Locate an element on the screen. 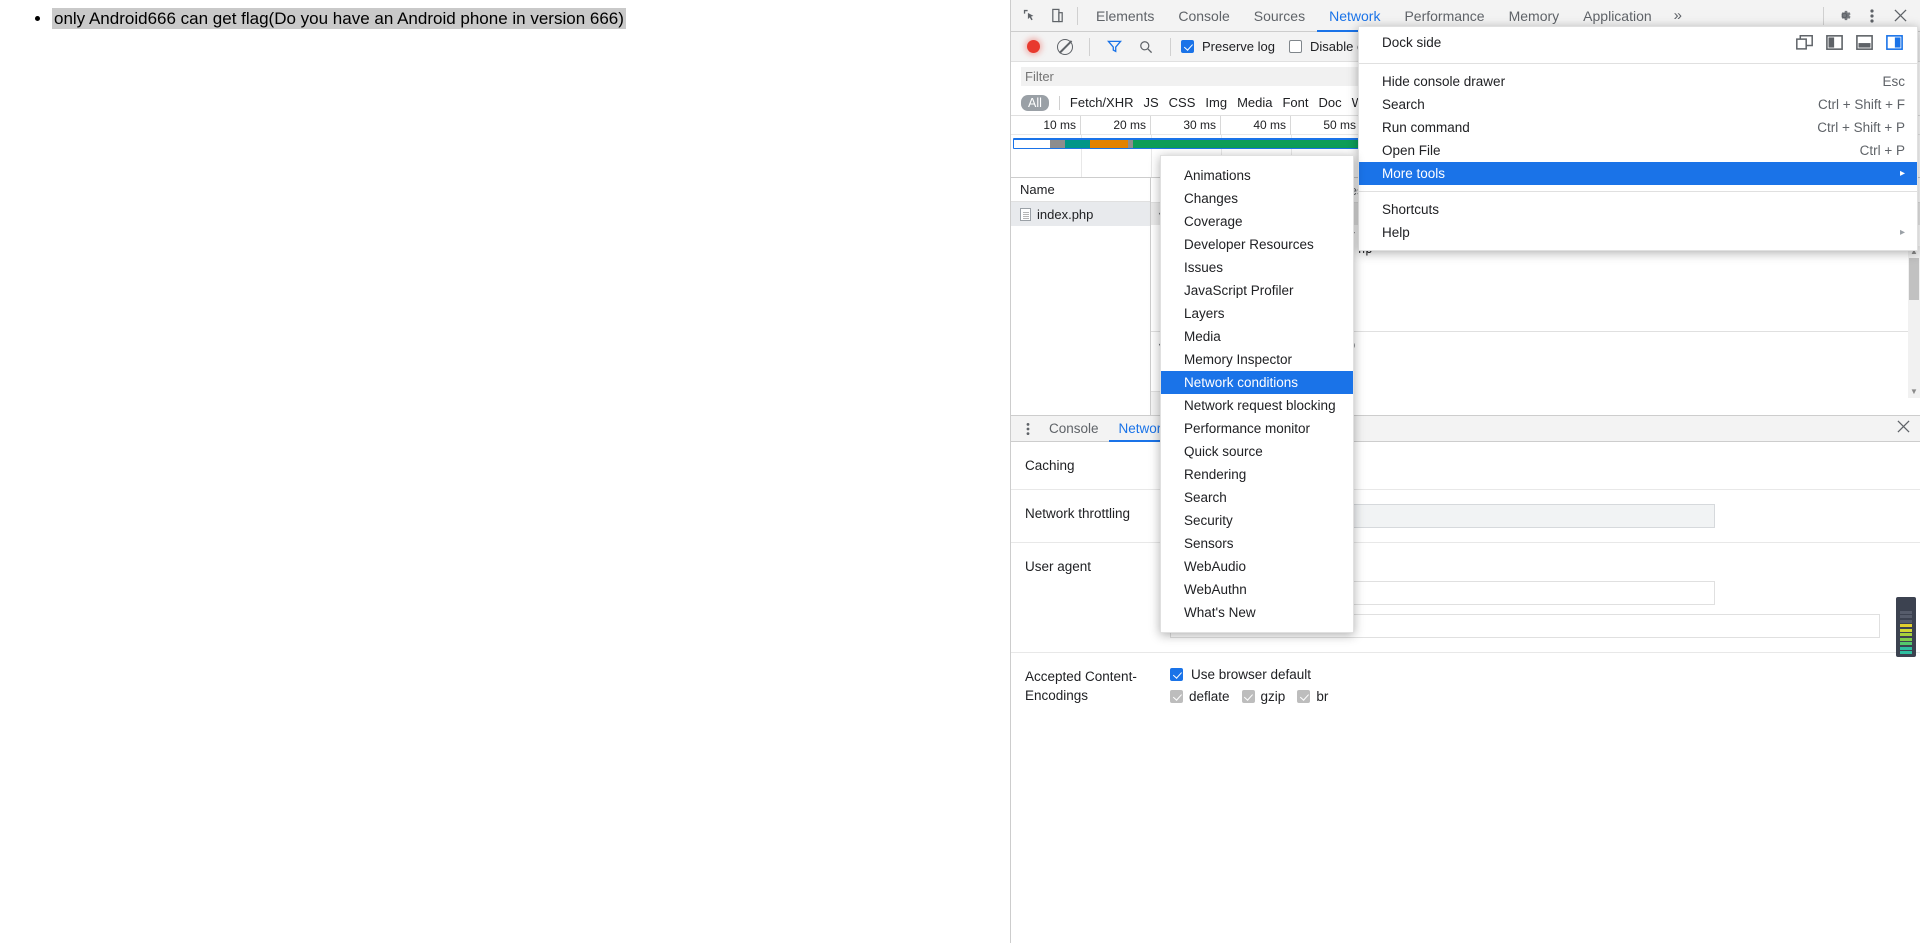 This screenshot has height=943, width=1920. nc-use-browser-default-enc-checkbox is located at coordinates (1176, 674).